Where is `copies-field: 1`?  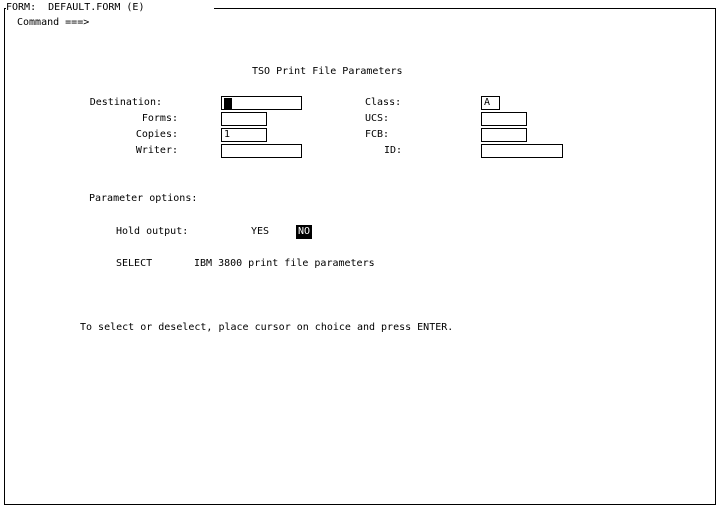
copies-field: 1 is located at coordinates (244, 135).